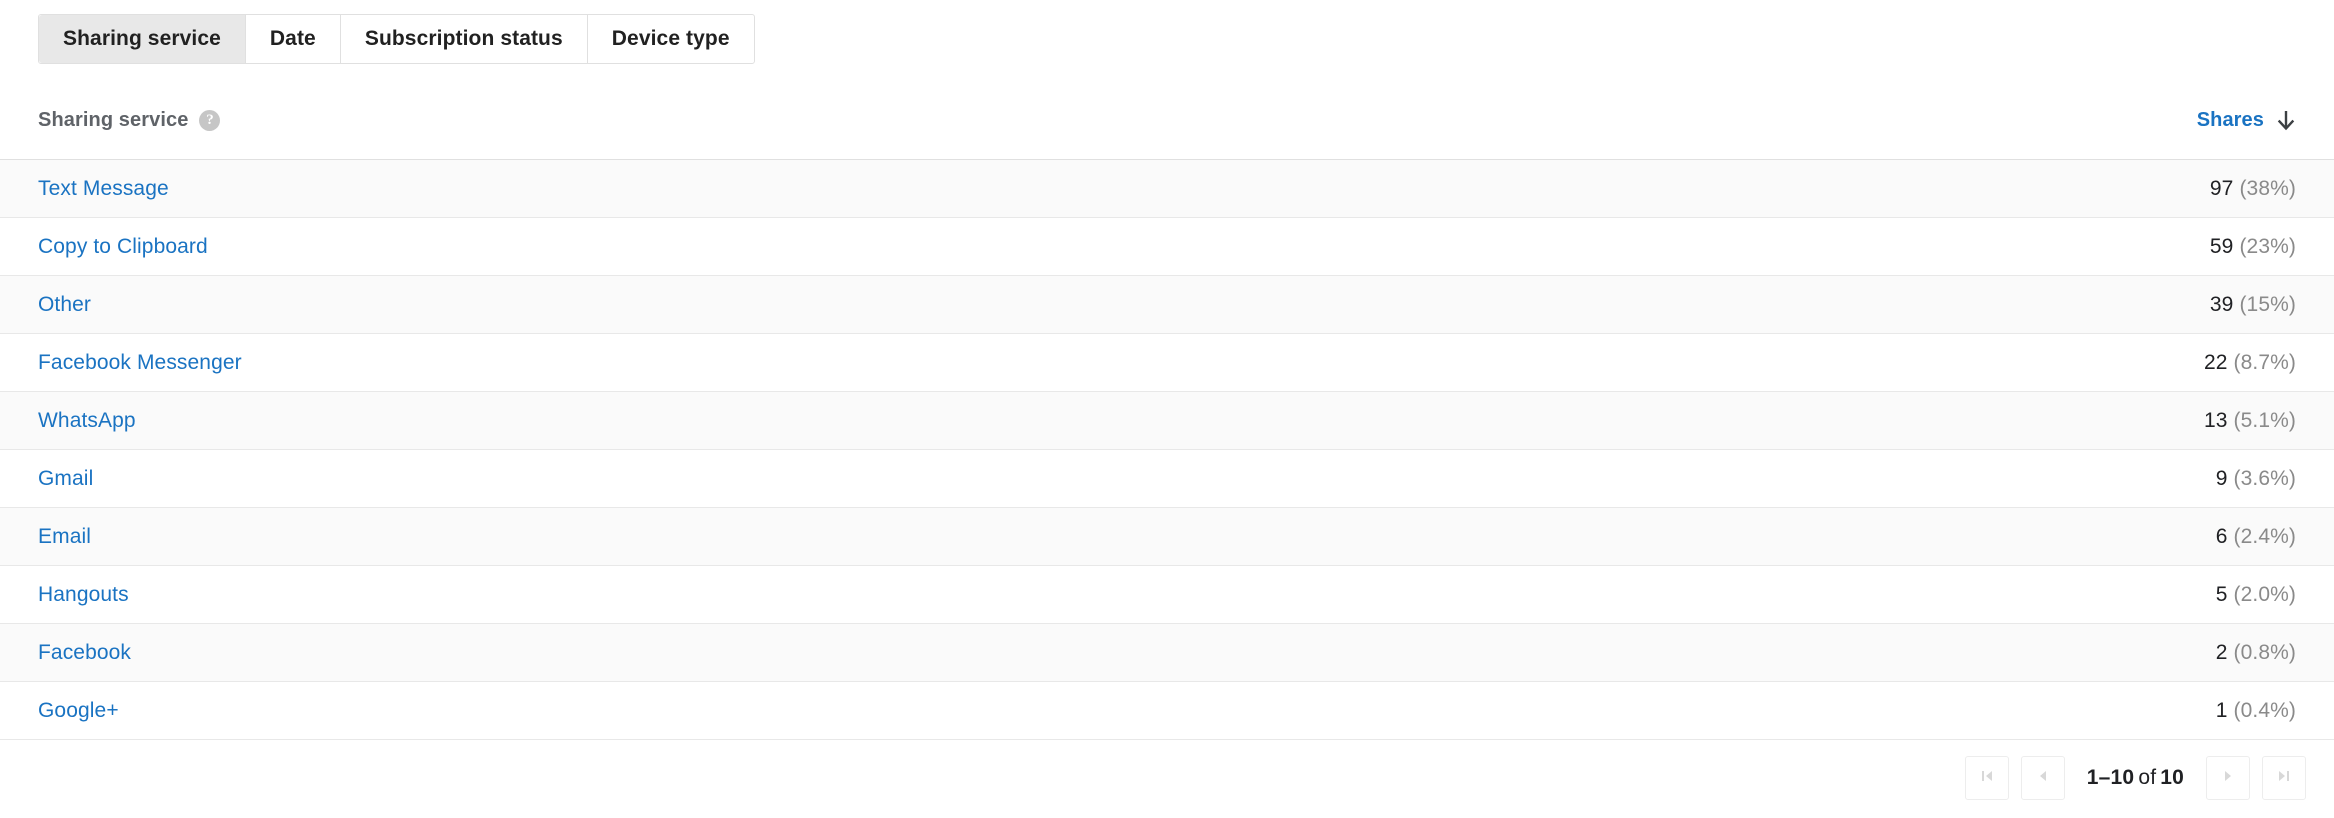 This screenshot has width=2334, height=818. I want to click on previous-page-icon, so click(2043, 778).